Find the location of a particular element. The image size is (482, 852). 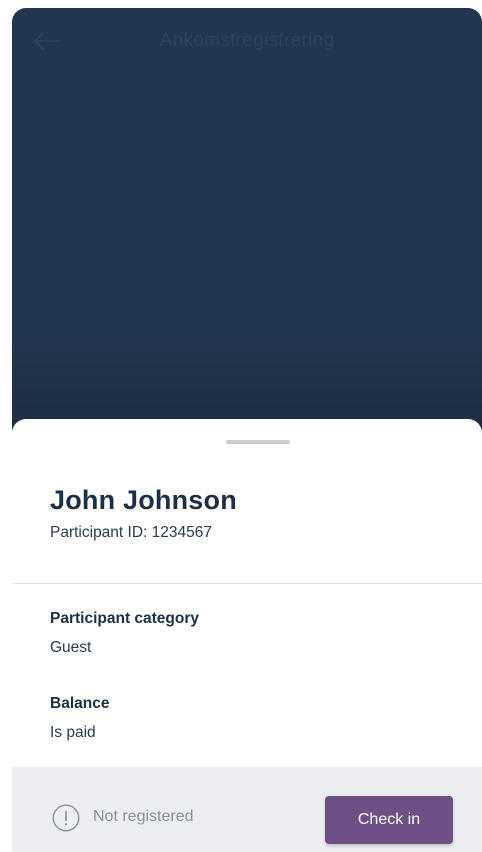

participant-name: John Johnson is located at coordinates (143, 500).